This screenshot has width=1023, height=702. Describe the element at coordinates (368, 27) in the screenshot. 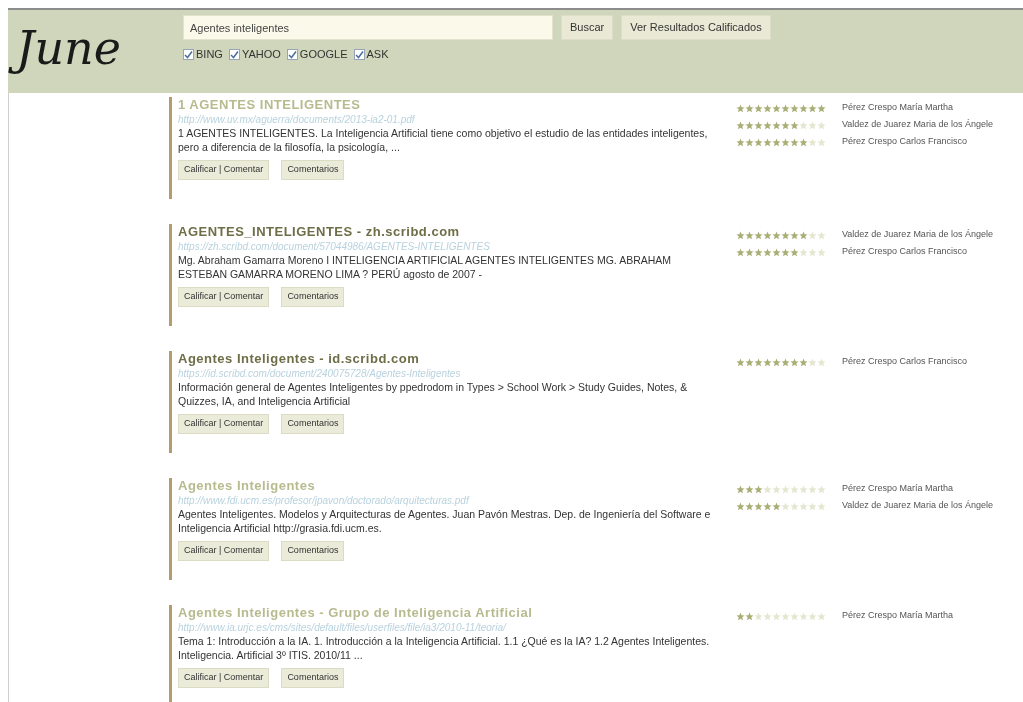

I see `search-field: Agentes inteligentes` at that location.